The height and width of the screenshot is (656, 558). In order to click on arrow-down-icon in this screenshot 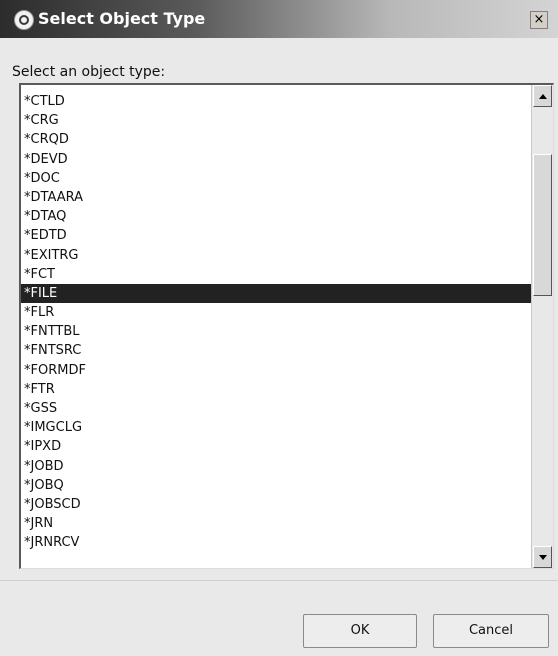, I will do `click(543, 557)`.